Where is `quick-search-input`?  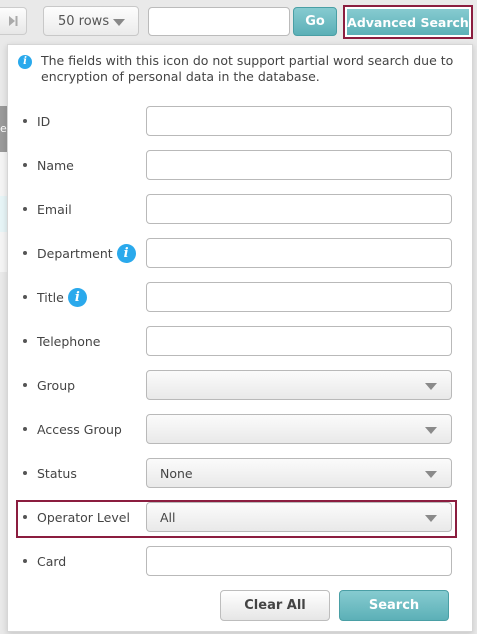 quick-search-input is located at coordinates (219, 21).